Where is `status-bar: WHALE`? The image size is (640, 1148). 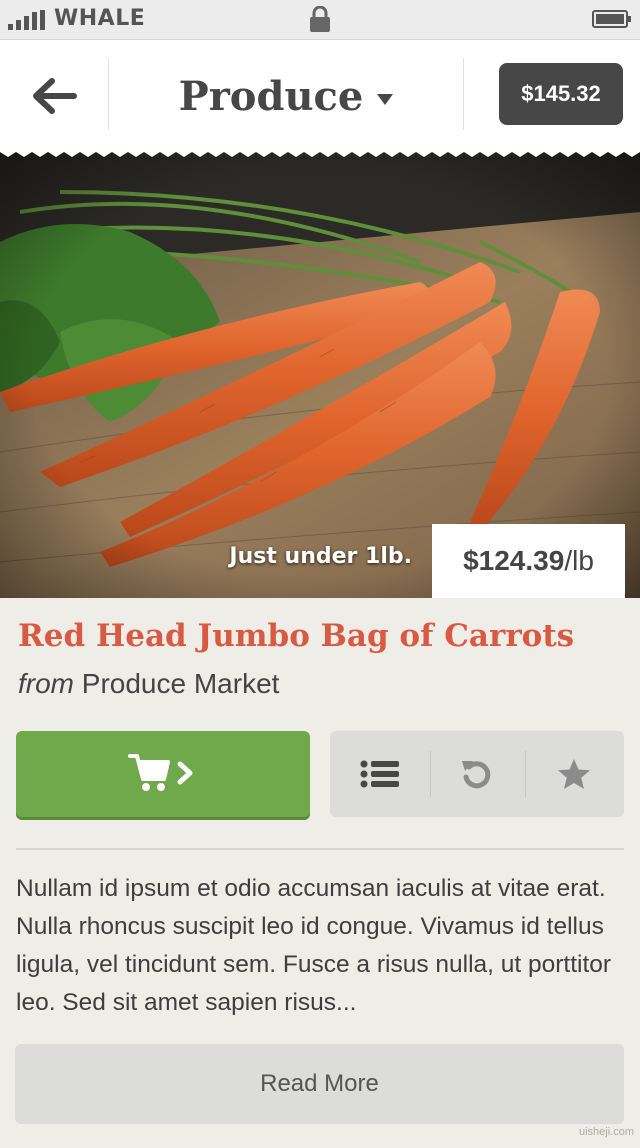
status-bar: WHALE is located at coordinates (320, 20).